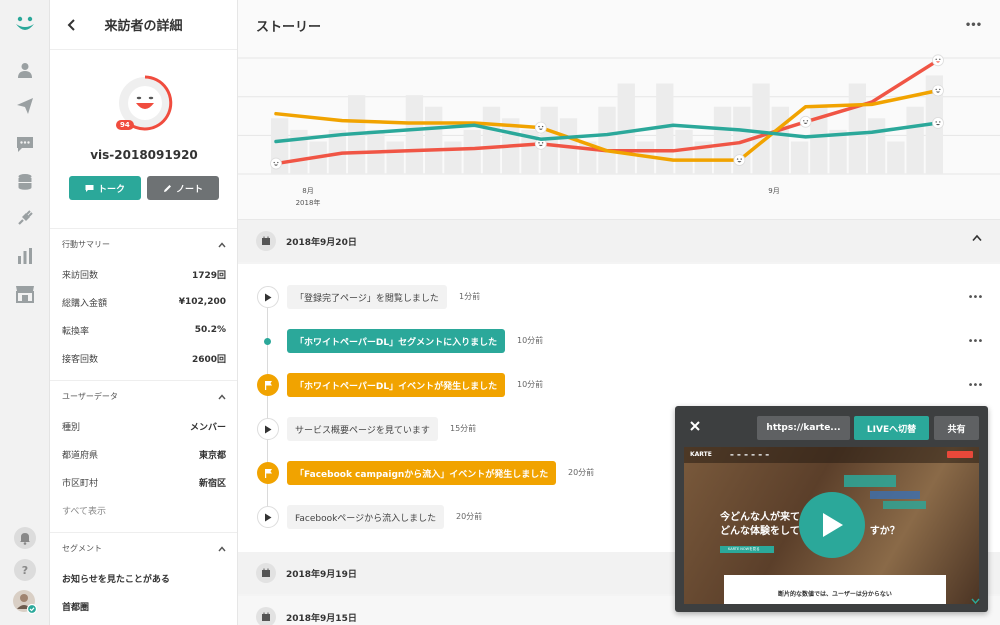 The image size is (1000, 625). What do you see at coordinates (619, 341) in the screenshot?
I see `timeline-event: 「ホワイトペーパーDL」セグメントに入りました 10分前 •••` at bounding box center [619, 341].